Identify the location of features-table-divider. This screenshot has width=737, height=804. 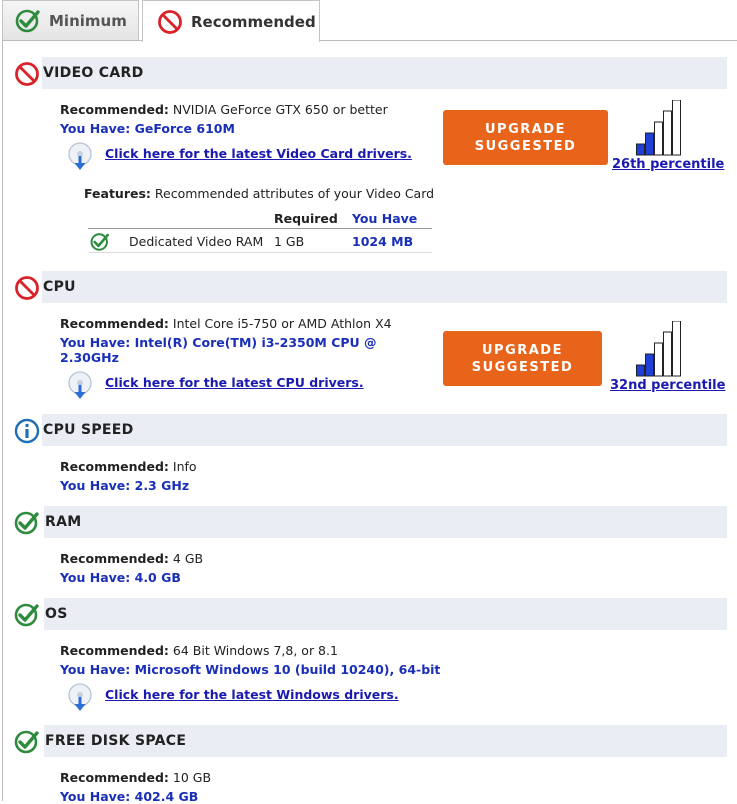
(260, 228).